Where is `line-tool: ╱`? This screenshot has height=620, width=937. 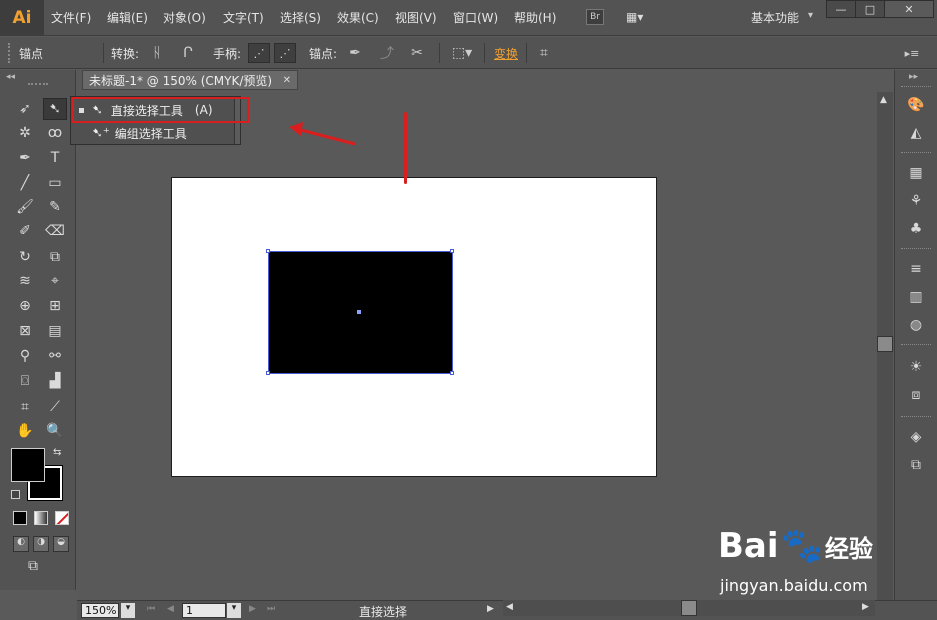 line-tool: ╱ is located at coordinates (25, 183).